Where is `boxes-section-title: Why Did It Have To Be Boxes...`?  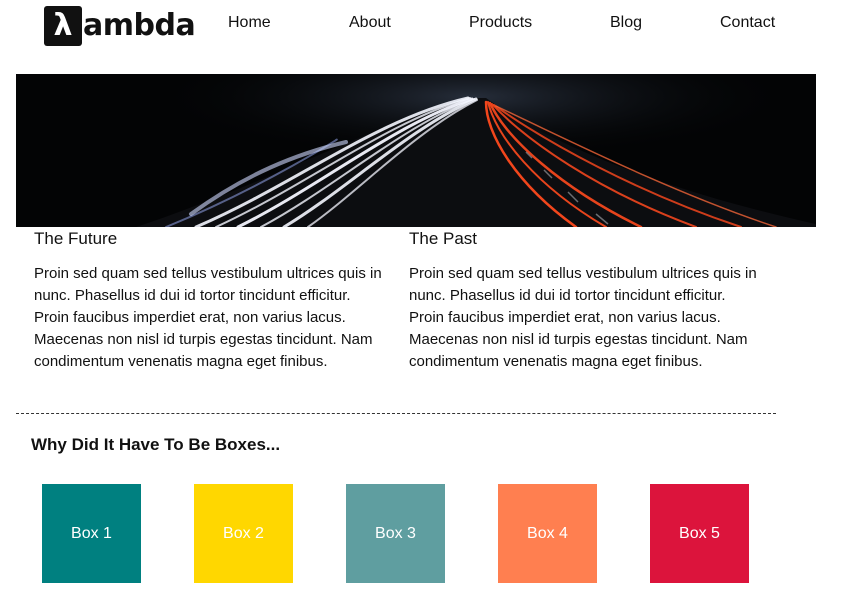 boxes-section-title: Why Did It Have To Be Boxes... is located at coordinates (156, 444).